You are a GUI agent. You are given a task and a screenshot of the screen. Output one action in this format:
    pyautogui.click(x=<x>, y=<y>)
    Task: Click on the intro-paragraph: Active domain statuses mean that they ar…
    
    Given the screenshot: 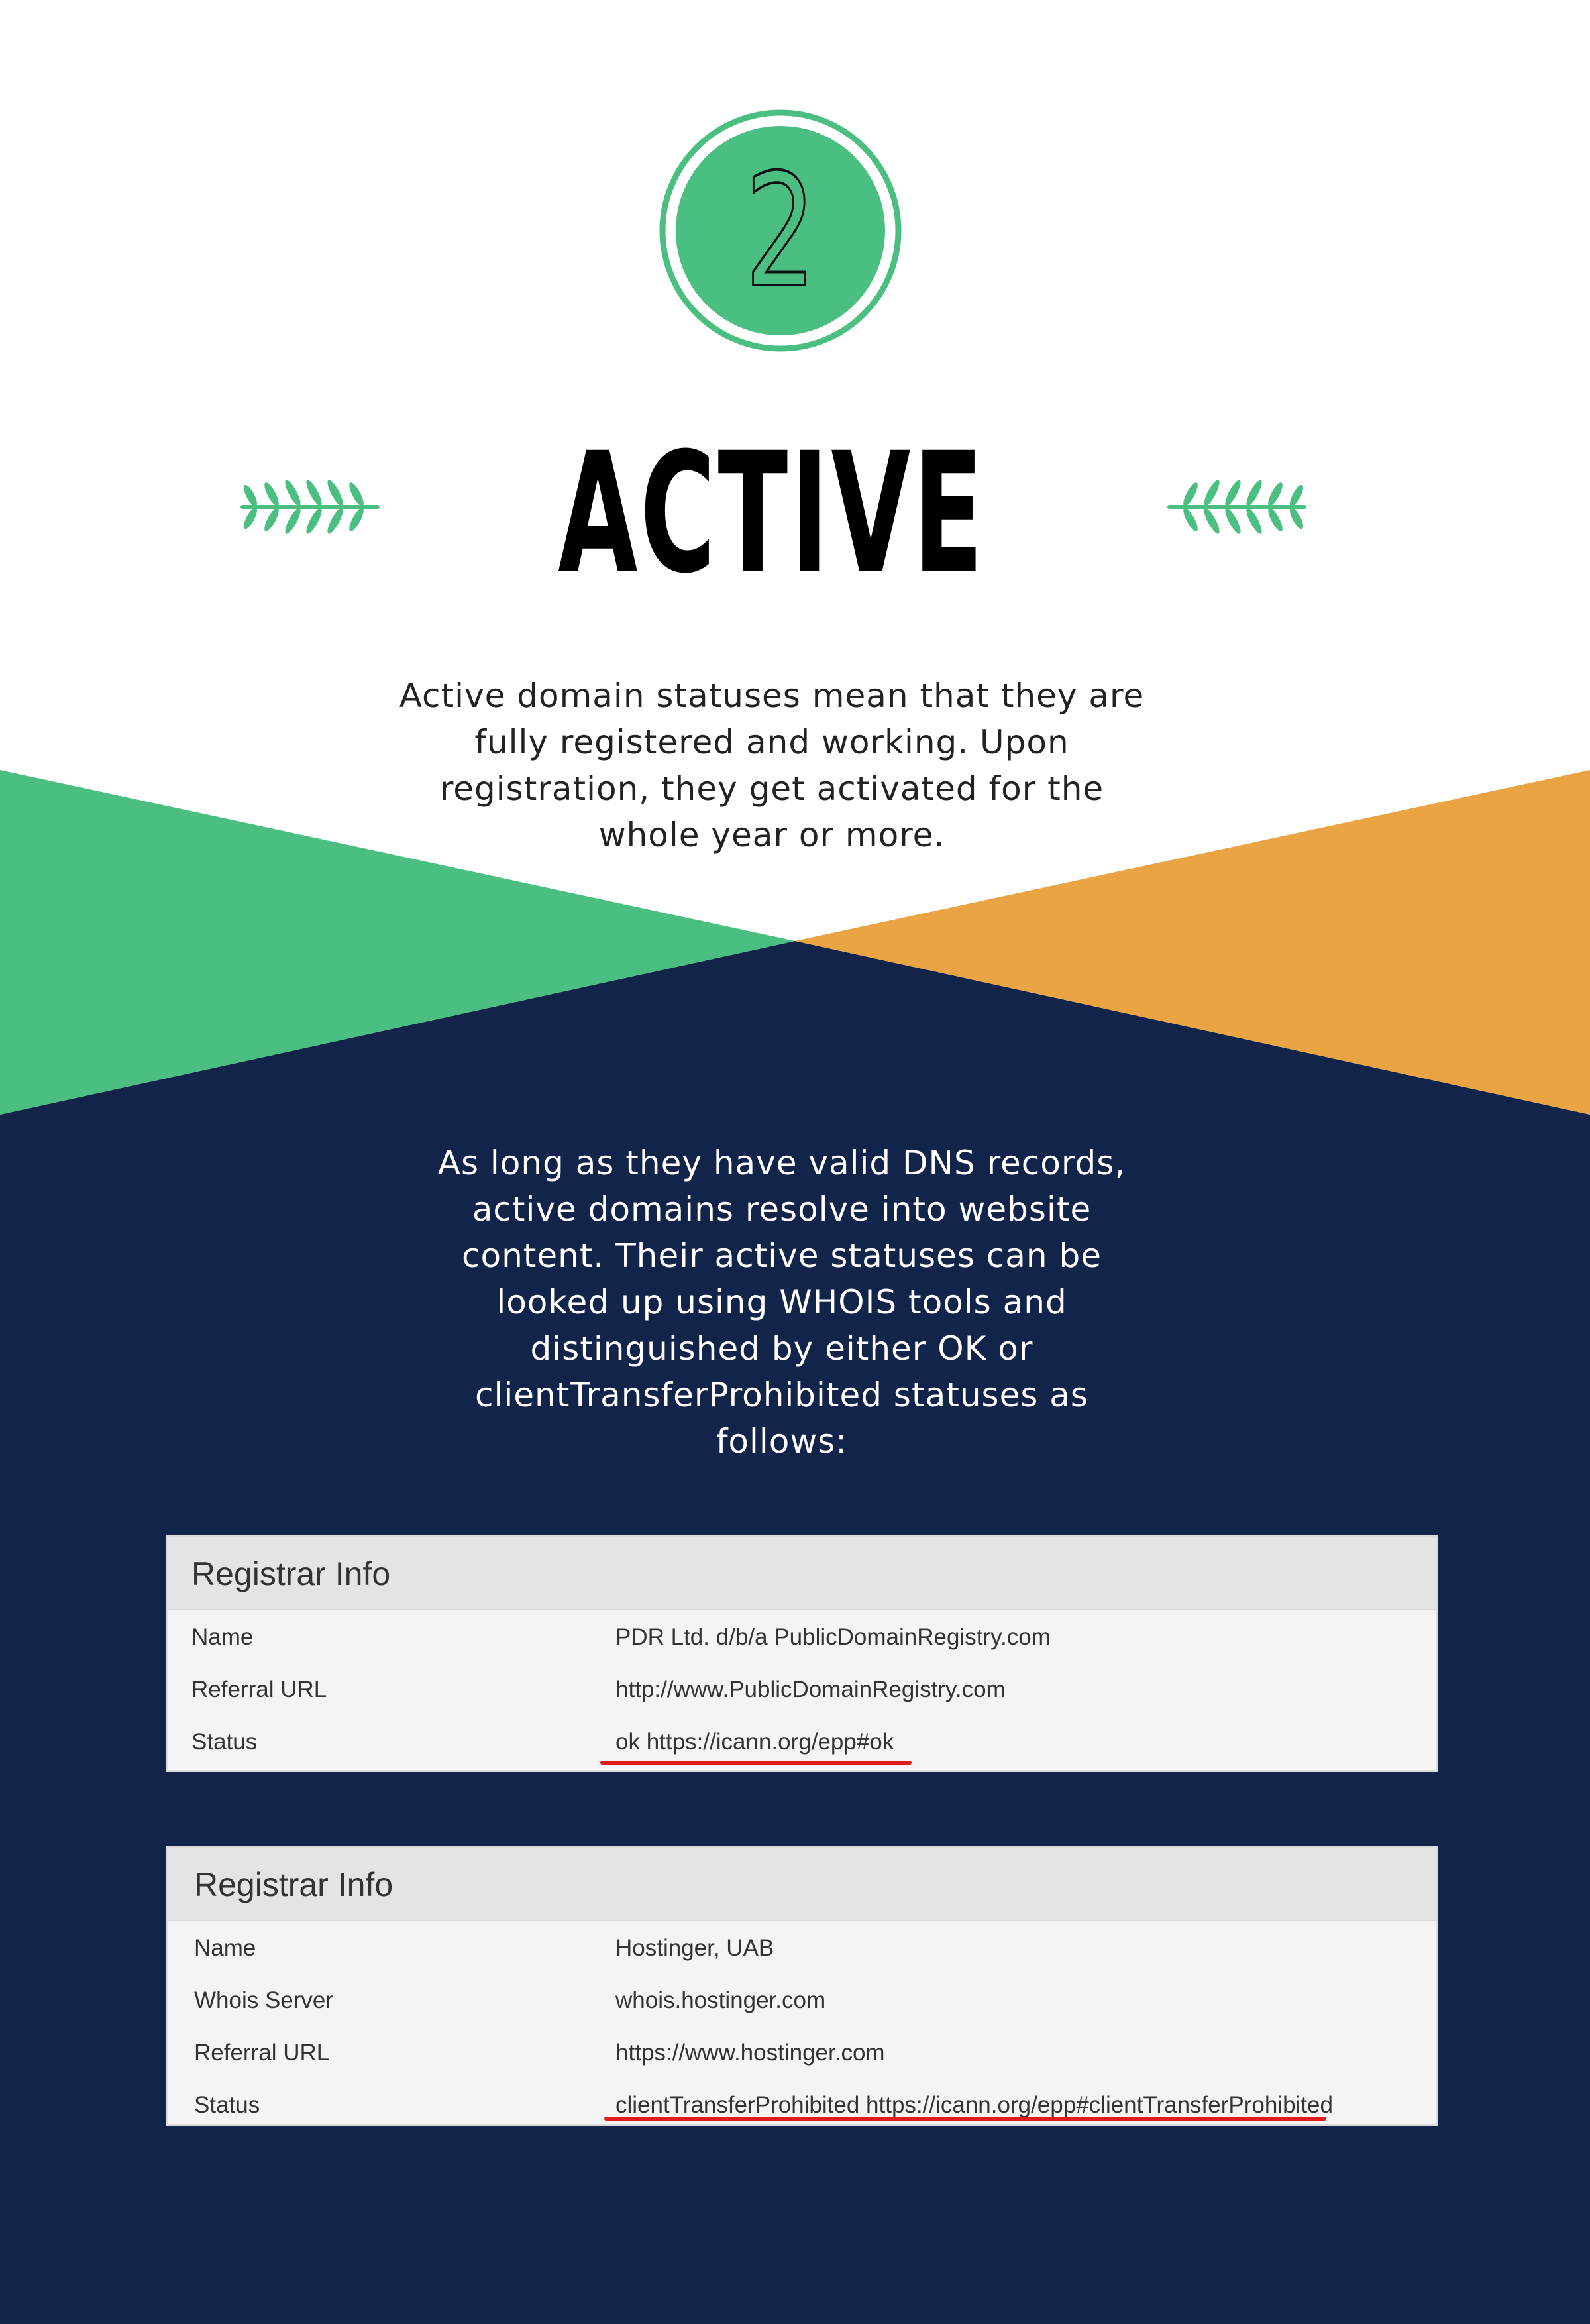 What is the action you would take?
    pyautogui.click(x=772, y=765)
    